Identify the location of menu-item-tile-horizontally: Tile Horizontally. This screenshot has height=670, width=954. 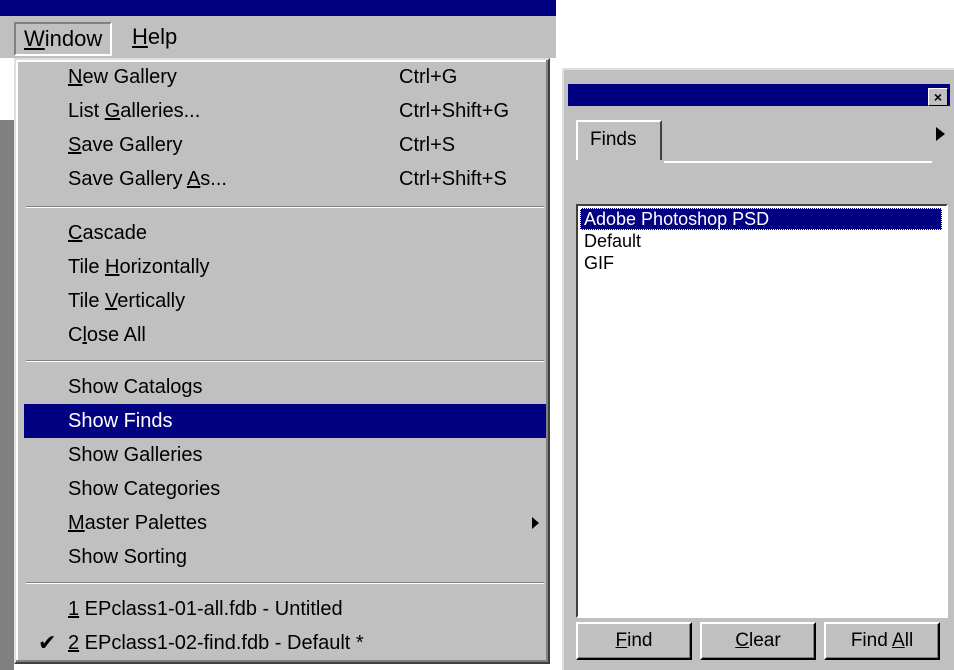
(285, 267).